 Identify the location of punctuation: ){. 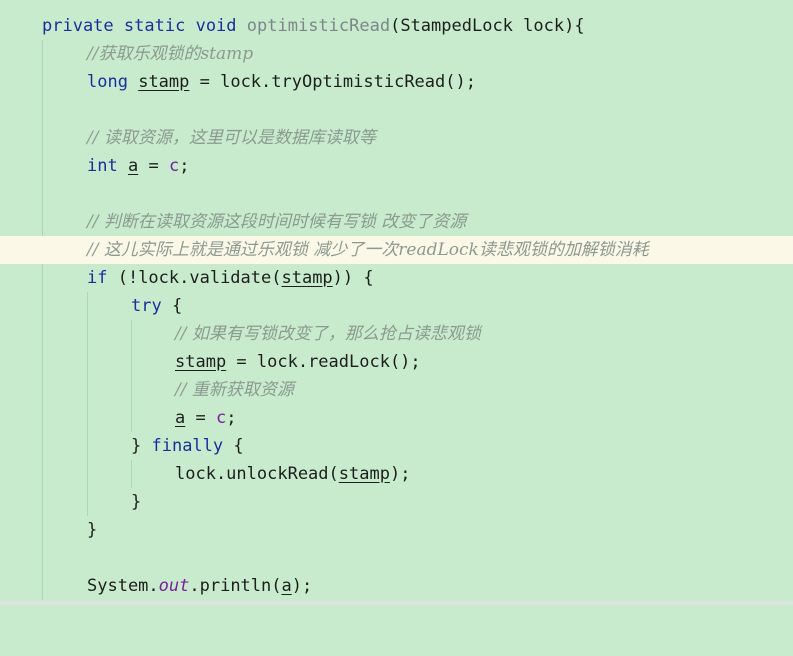
(574, 26).